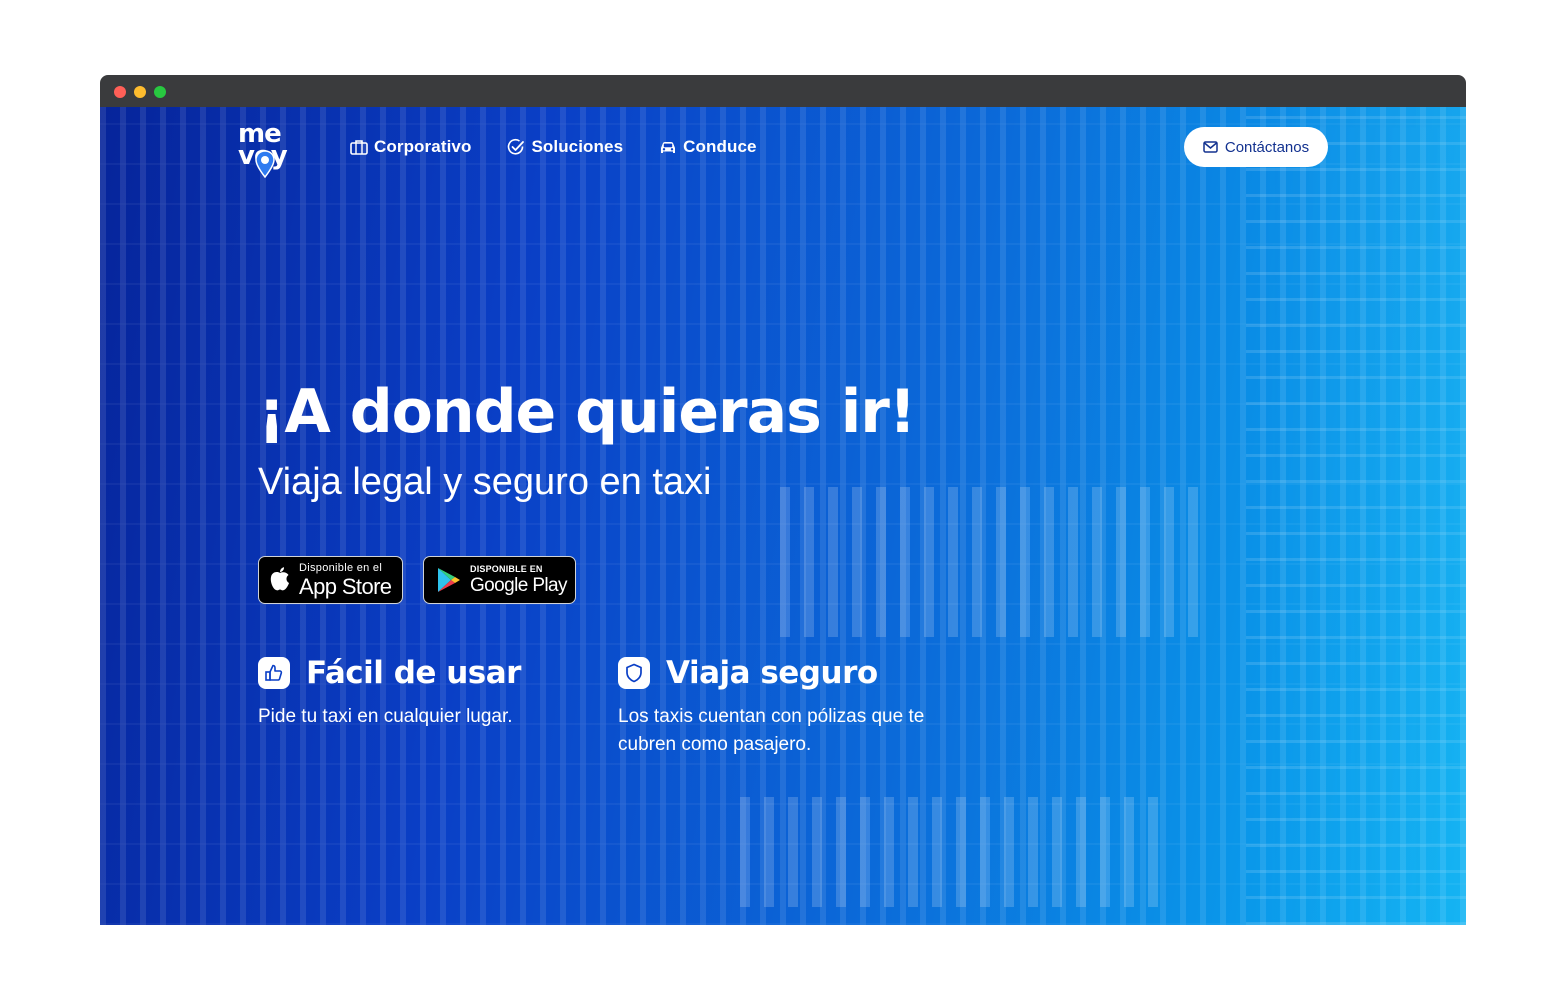 This screenshot has width=1566, height=1000. What do you see at coordinates (279, 579) in the screenshot?
I see `apple-icon` at bounding box center [279, 579].